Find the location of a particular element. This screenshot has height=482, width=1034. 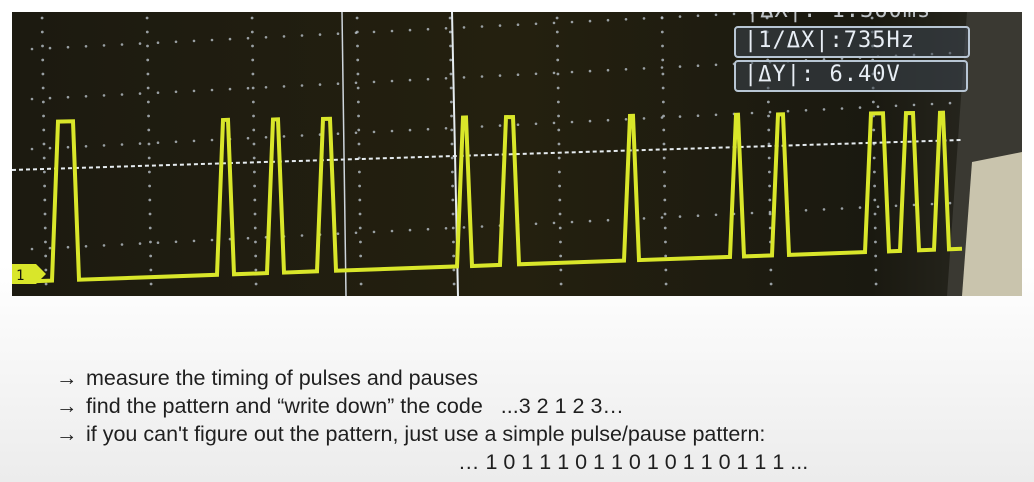

delta-x-readout: |ΔX|: 1.360ms is located at coordinates (838, 17).